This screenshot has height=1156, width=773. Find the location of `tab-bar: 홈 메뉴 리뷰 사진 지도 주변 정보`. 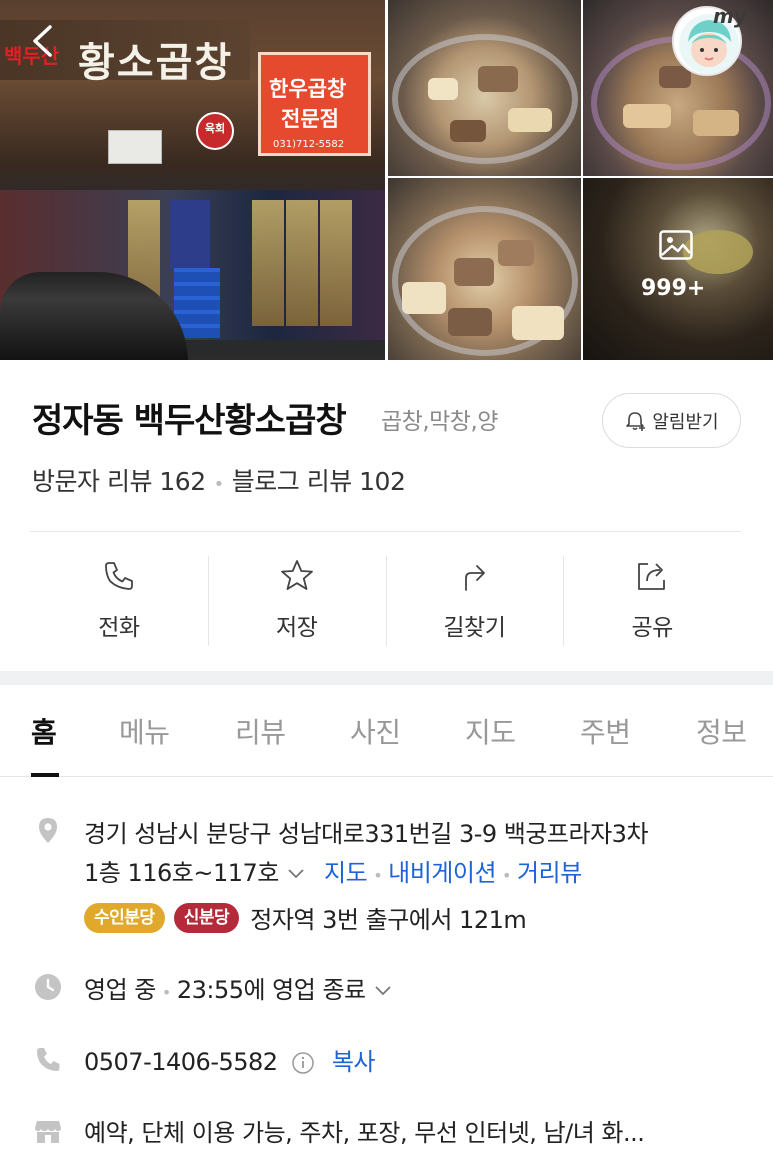

tab-bar: 홈 메뉴 리뷰 사진 지도 주변 정보 is located at coordinates (386, 731).